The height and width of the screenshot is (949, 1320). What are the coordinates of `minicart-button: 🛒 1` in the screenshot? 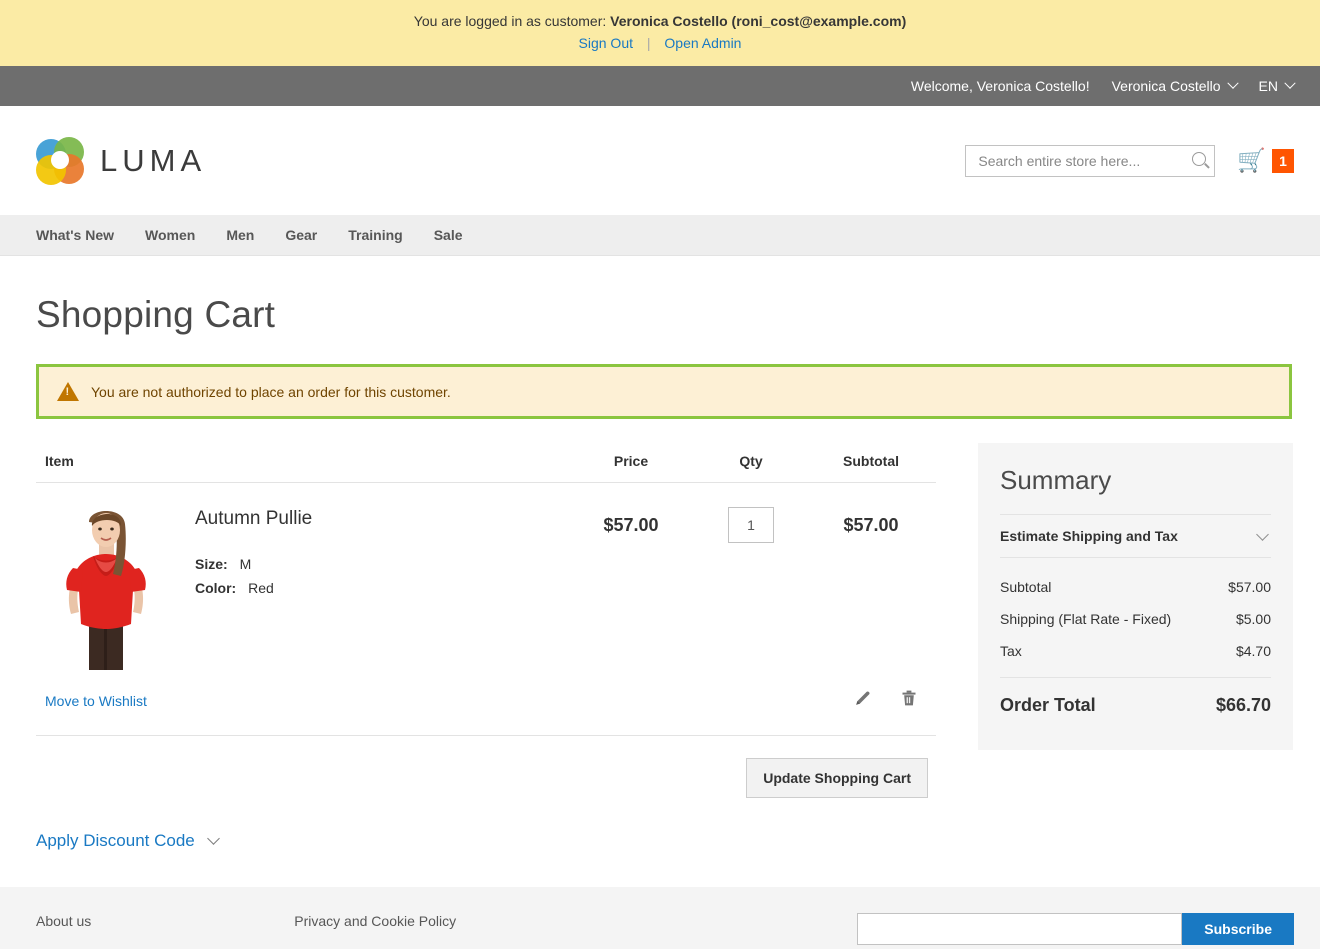 It's located at (1265, 160).